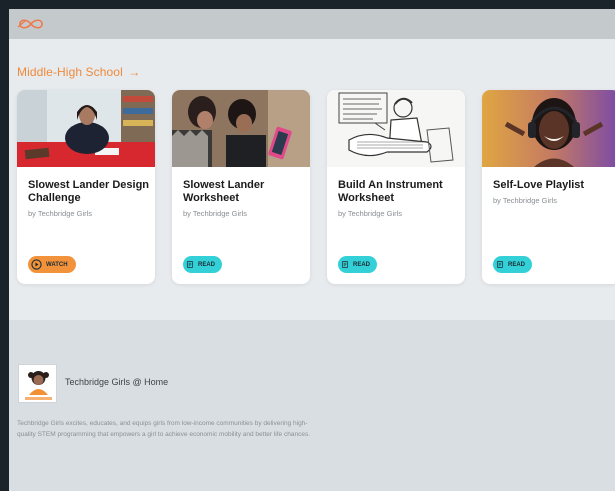  I want to click on site-header, so click(312, 24).